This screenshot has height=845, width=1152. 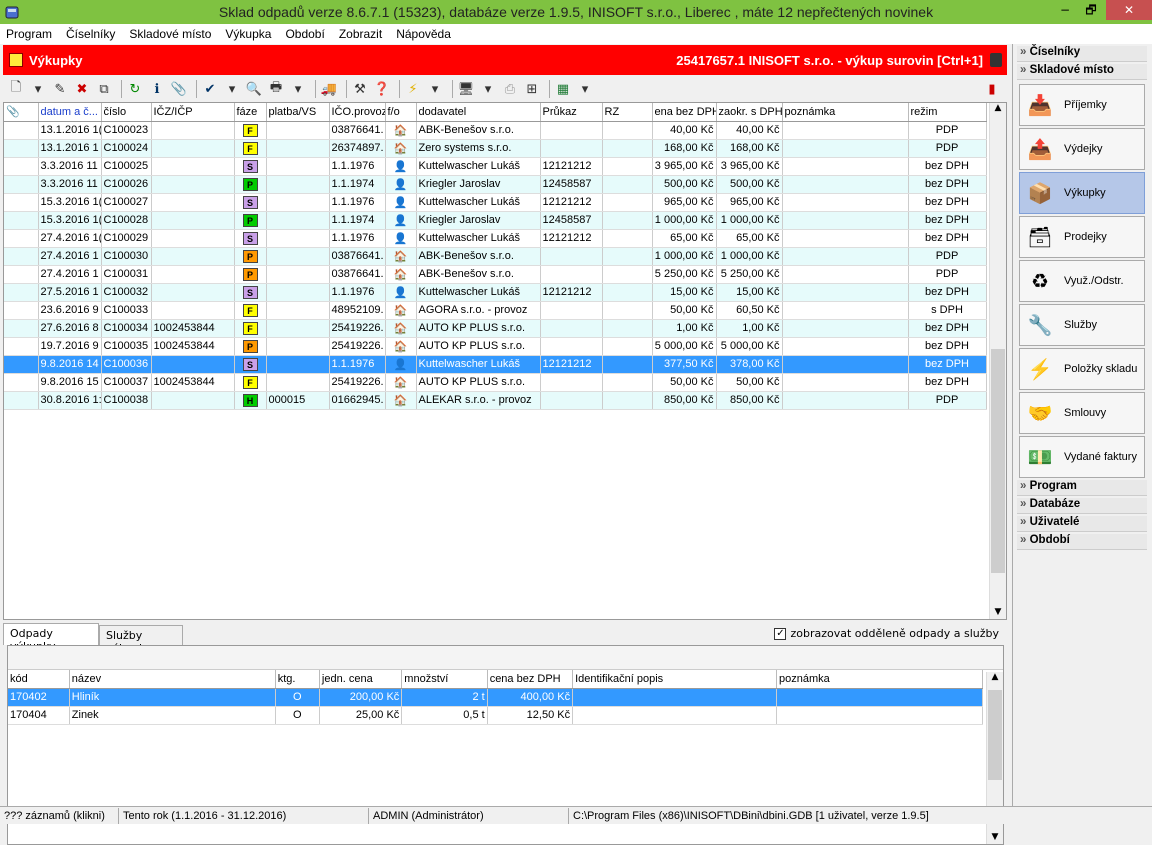 I want to click on new-icon: 🗋, so click(x=16, y=89).